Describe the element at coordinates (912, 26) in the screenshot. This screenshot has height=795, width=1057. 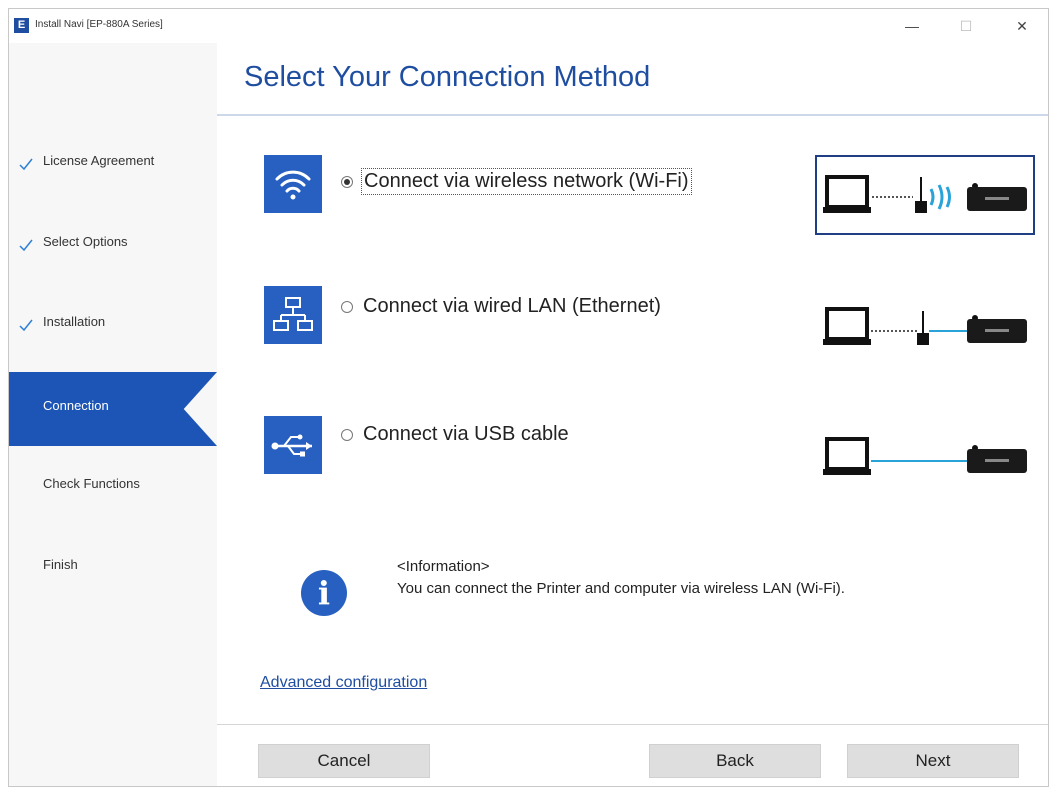
I see `minimize-button: —` at that location.